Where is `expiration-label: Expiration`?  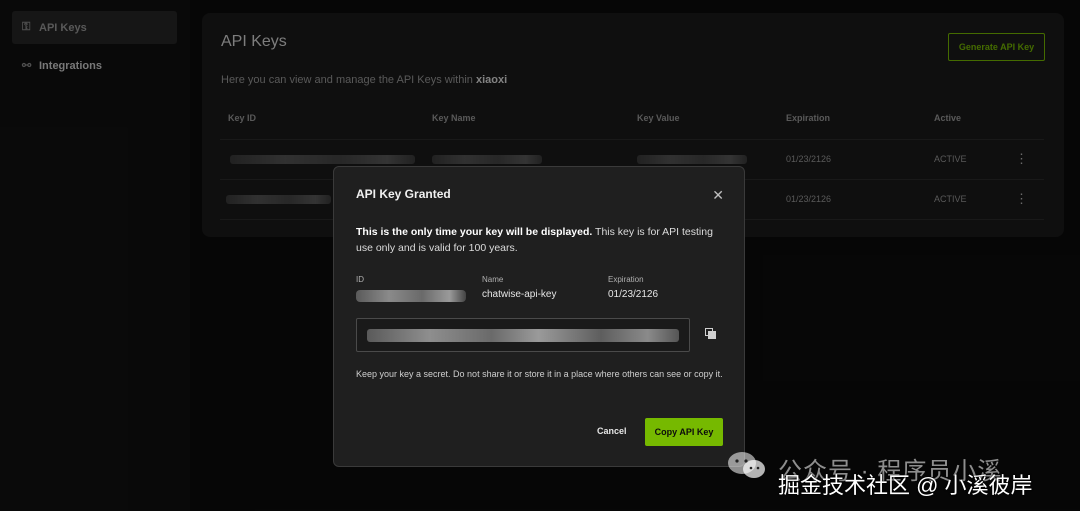
expiration-label: Expiration is located at coordinates (626, 279).